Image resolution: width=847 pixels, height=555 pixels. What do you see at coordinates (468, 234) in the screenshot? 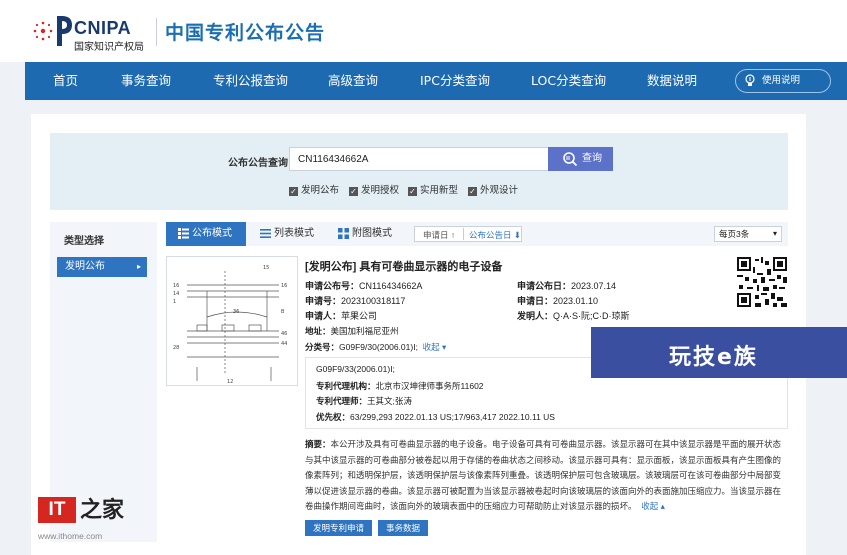
I see `sort-control: 申请日 ↑ 公布公告日 ⬇` at bounding box center [468, 234].